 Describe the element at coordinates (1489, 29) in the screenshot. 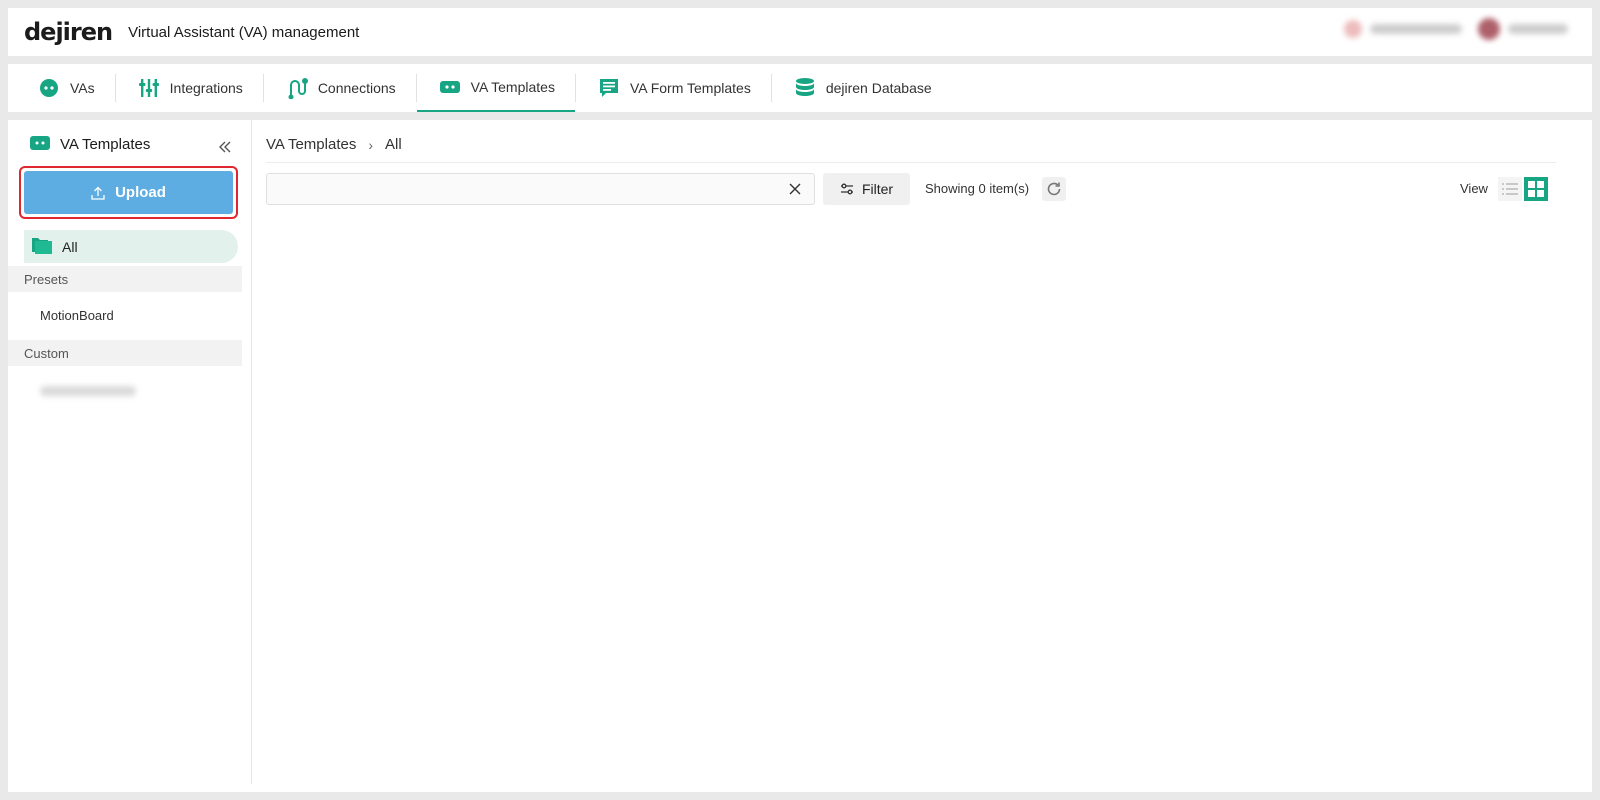

I see `avatar` at that location.